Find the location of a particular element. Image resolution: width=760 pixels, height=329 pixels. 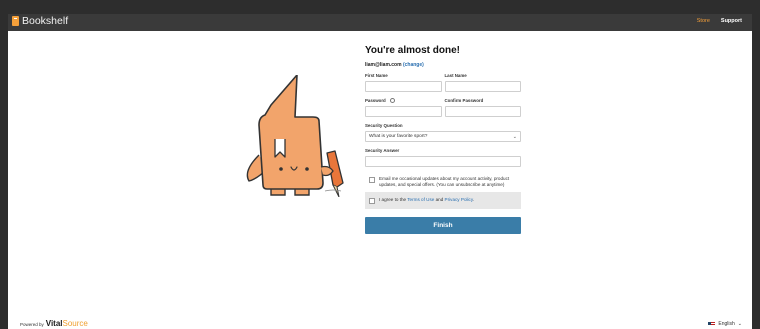

powered-by: Powered by VitalSource is located at coordinates (54, 323).